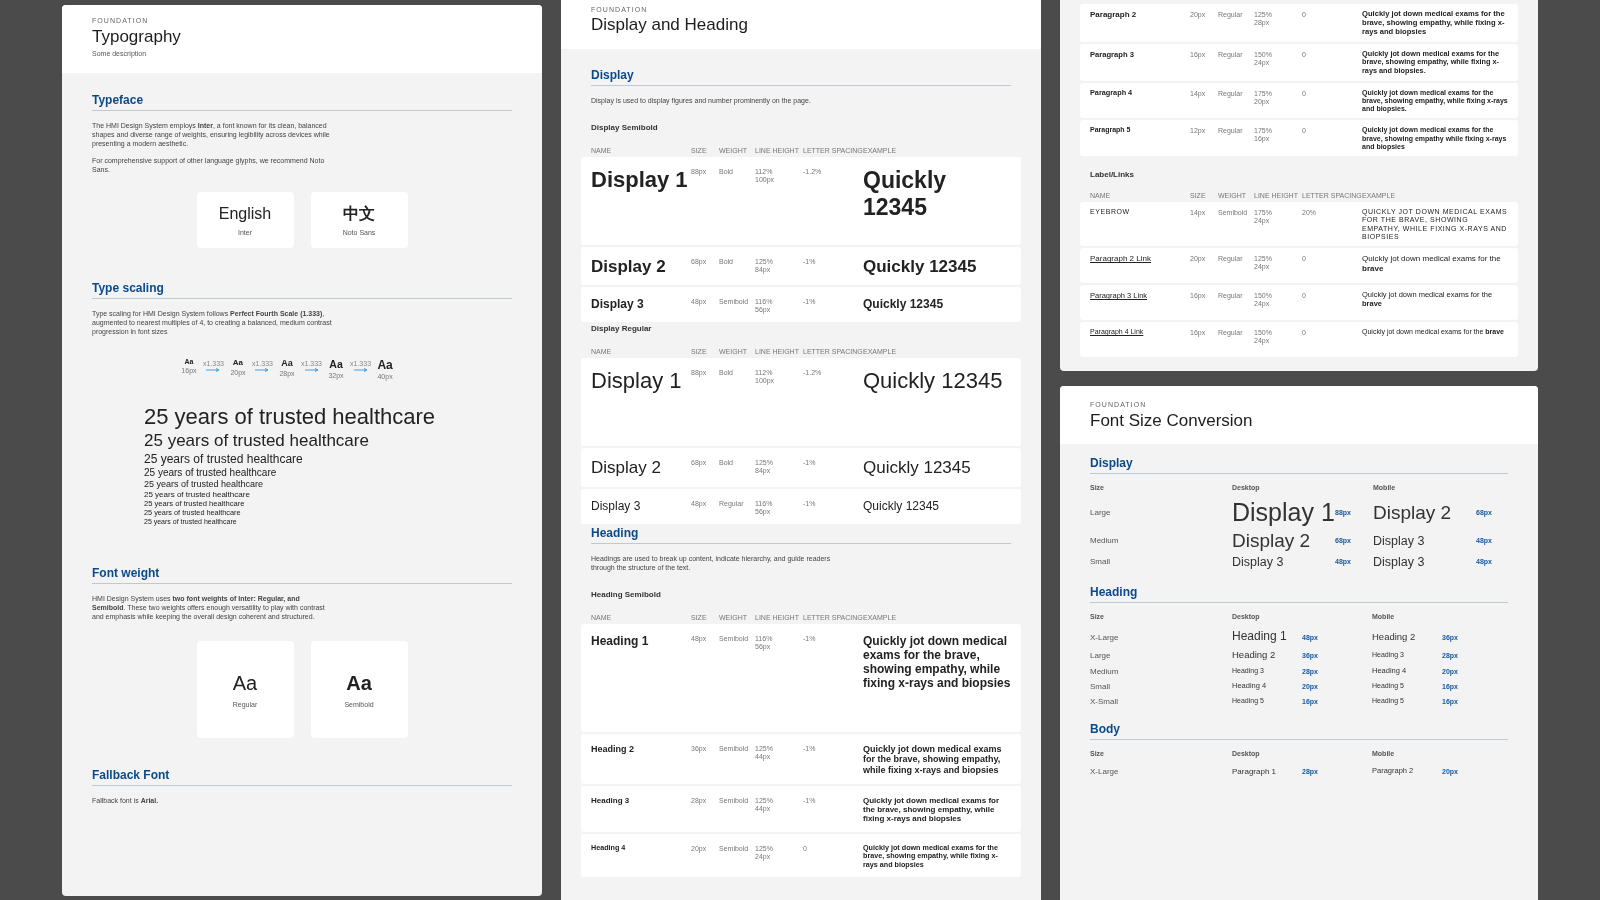  Describe the element at coordinates (937, 662) in the screenshot. I see `table-cell: Quickly jot down medical exams for the brave, showing empathy, while fixing x-rays and biopsies` at that location.